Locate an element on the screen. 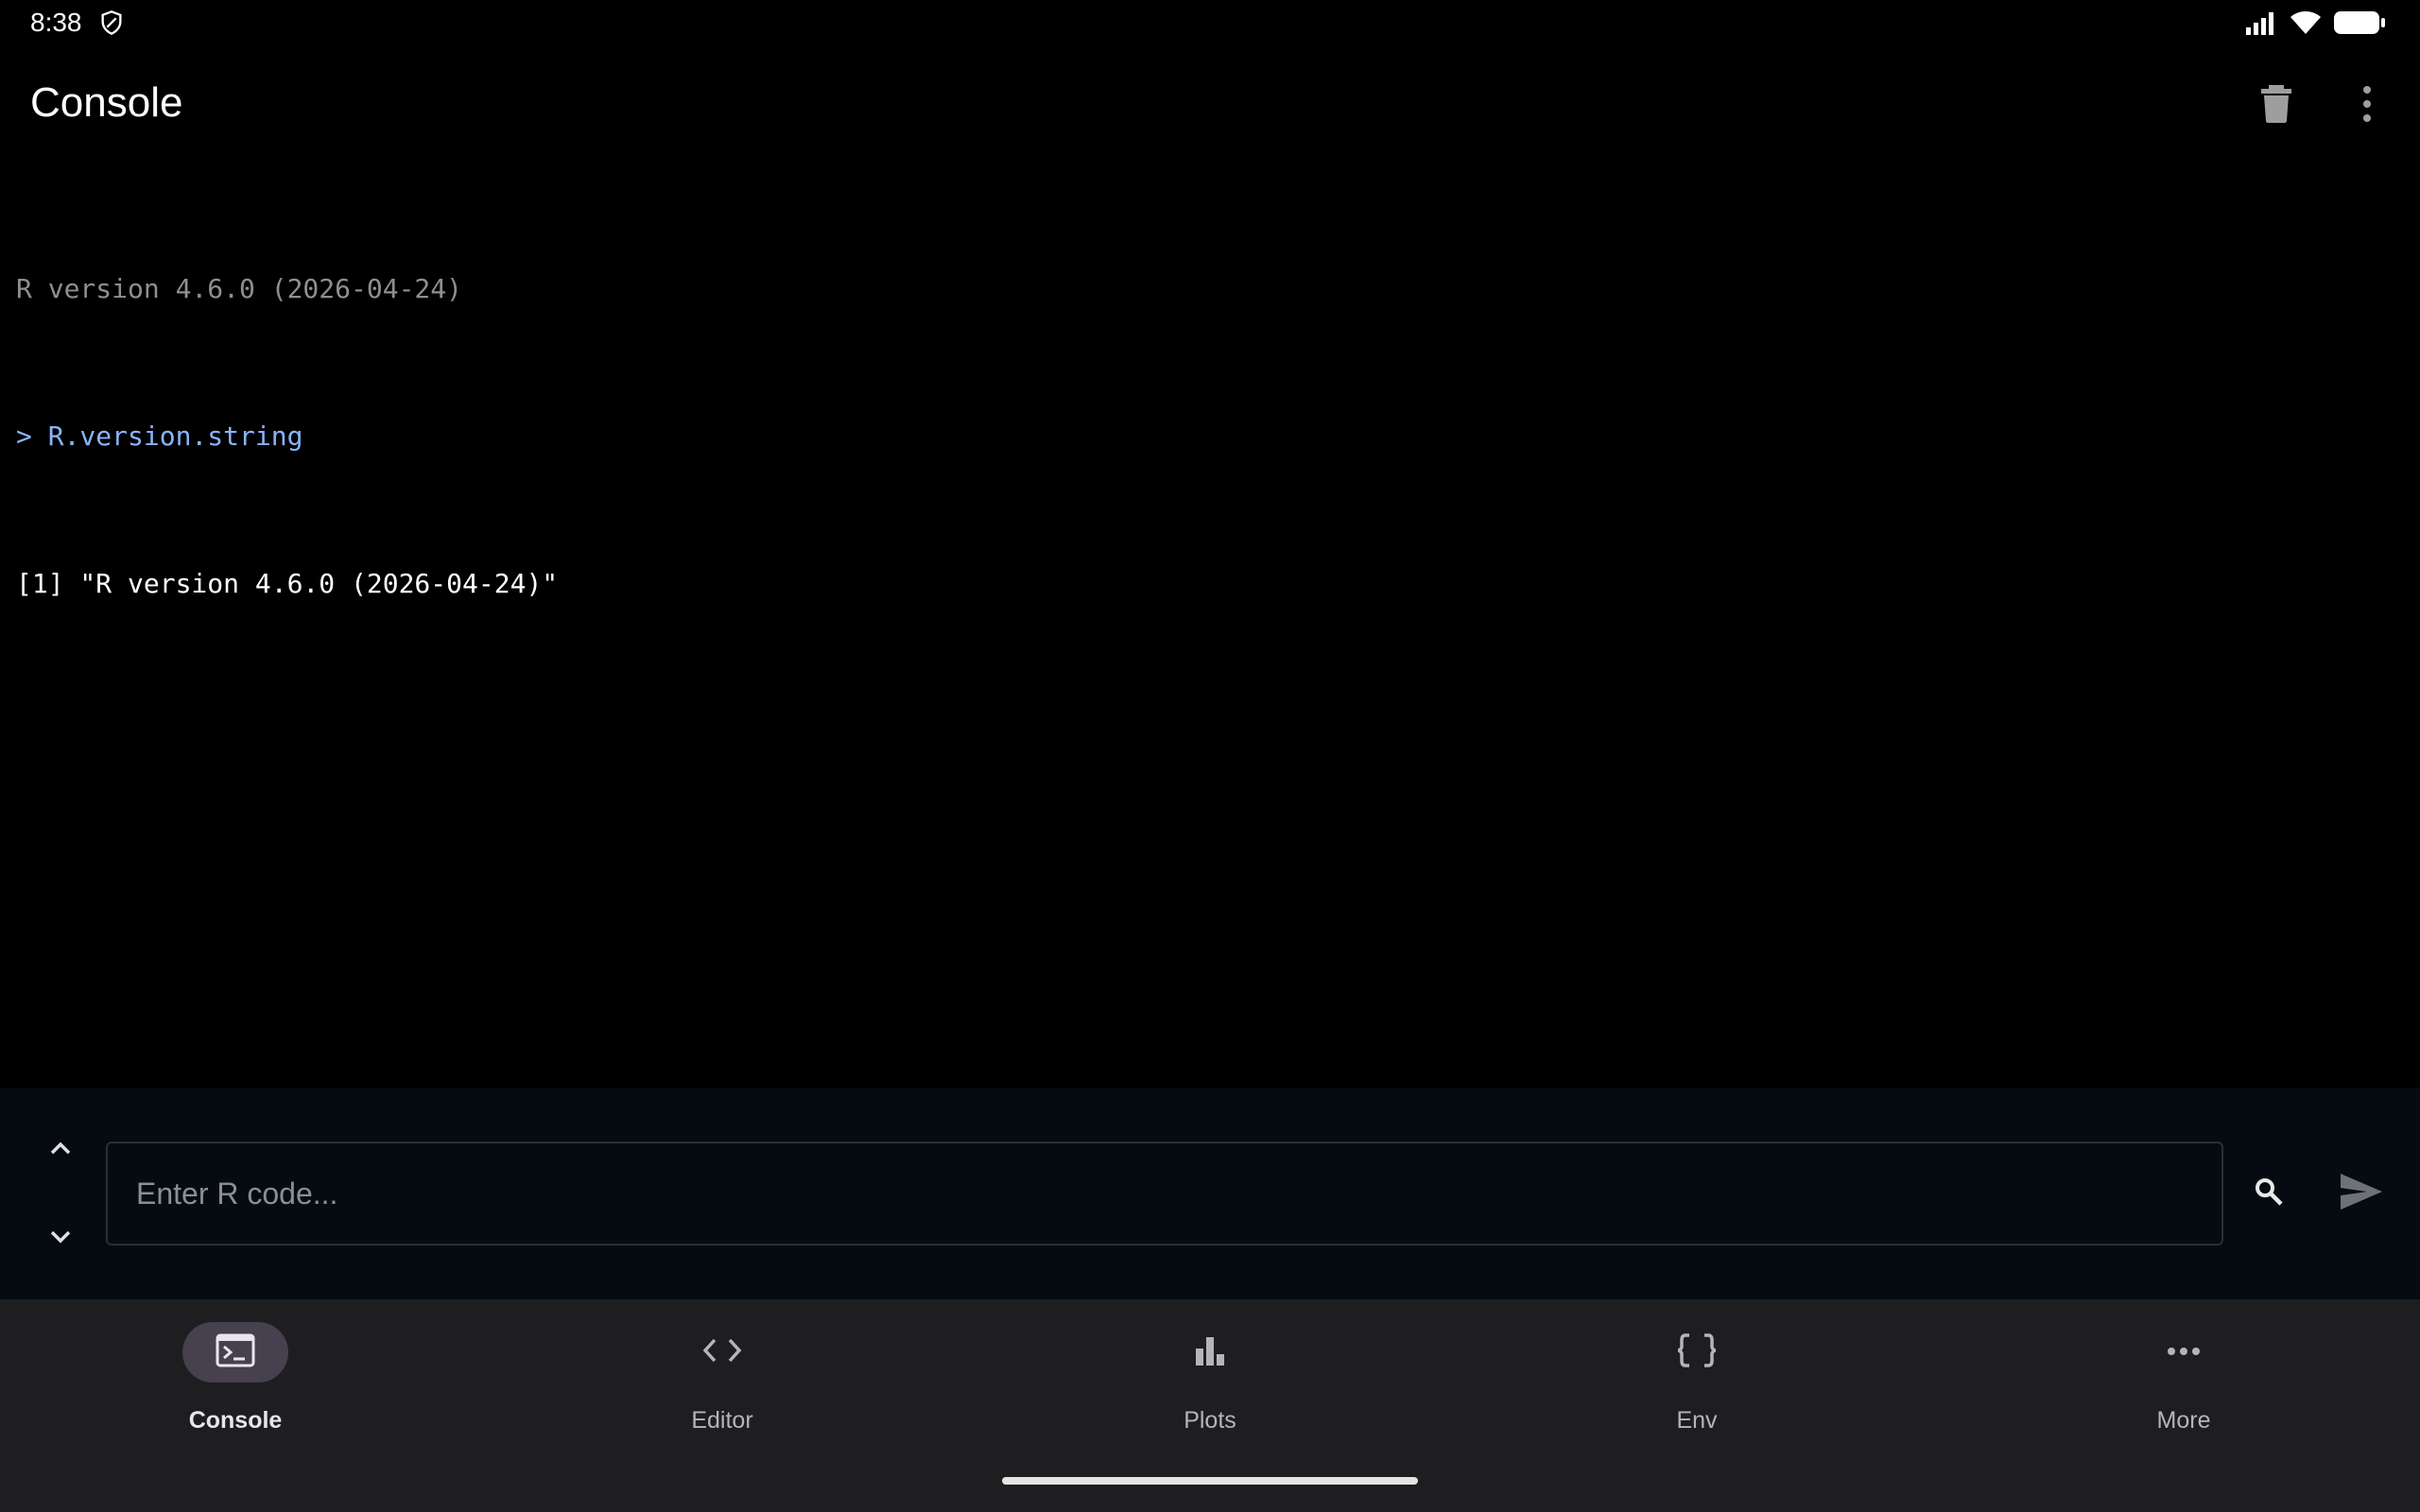 The width and height of the screenshot is (2420, 1512). history-next-button is located at coordinates (60, 1239).